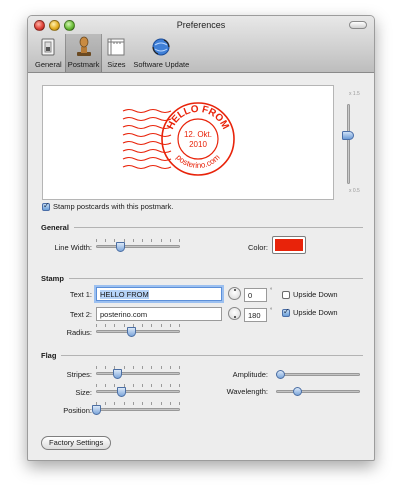 This screenshot has width=401, height=500. Describe the element at coordinates (297, 391) in the screenshot. I see `wavelength-slider-knob` at that location.